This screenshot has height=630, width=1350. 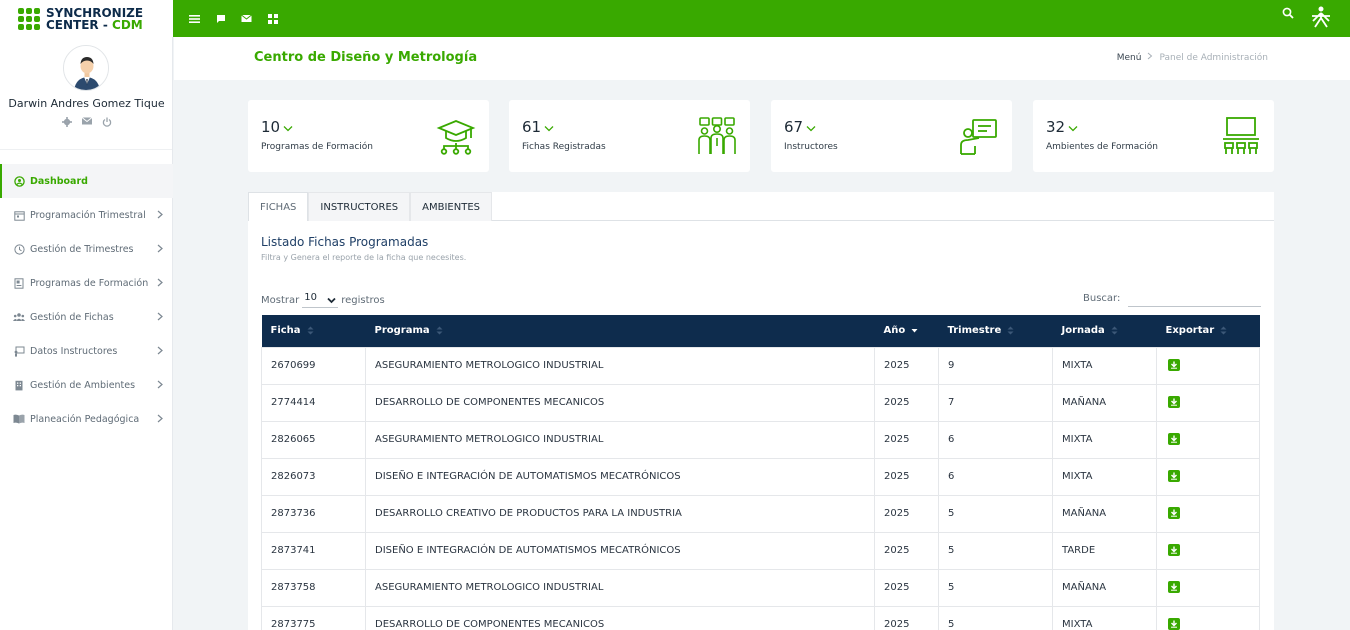 What do you see at coordinates (86, 317) in the screenshot?
I see `sidebar-item-gestion-fichas: Gestión de Fichas` at bounding box center [86, 317].